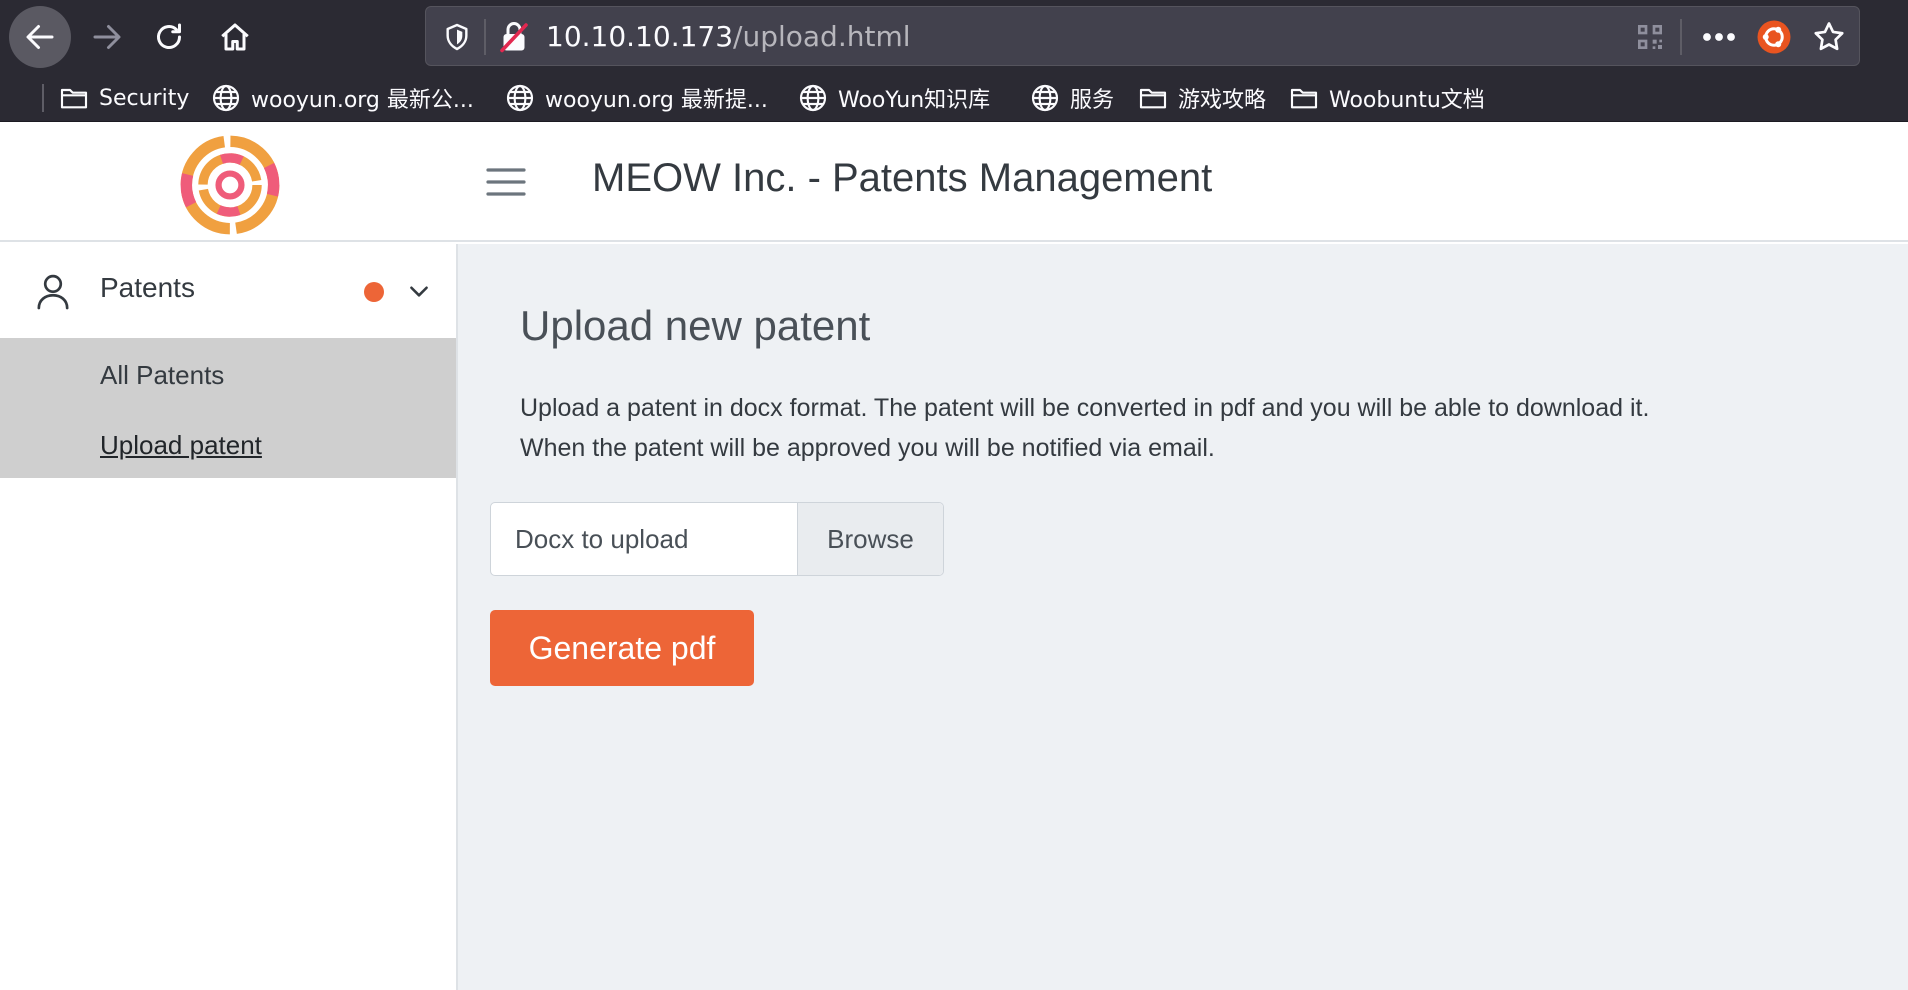  I want to click on arrow-right-icon, so click(107, 37).